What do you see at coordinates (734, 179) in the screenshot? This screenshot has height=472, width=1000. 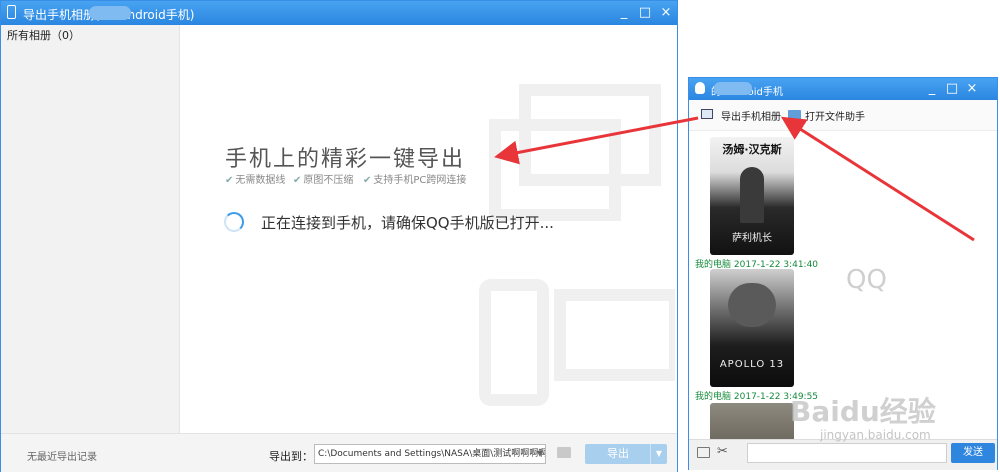 I see `annotation-arrows` at bounding box center [734, 179].